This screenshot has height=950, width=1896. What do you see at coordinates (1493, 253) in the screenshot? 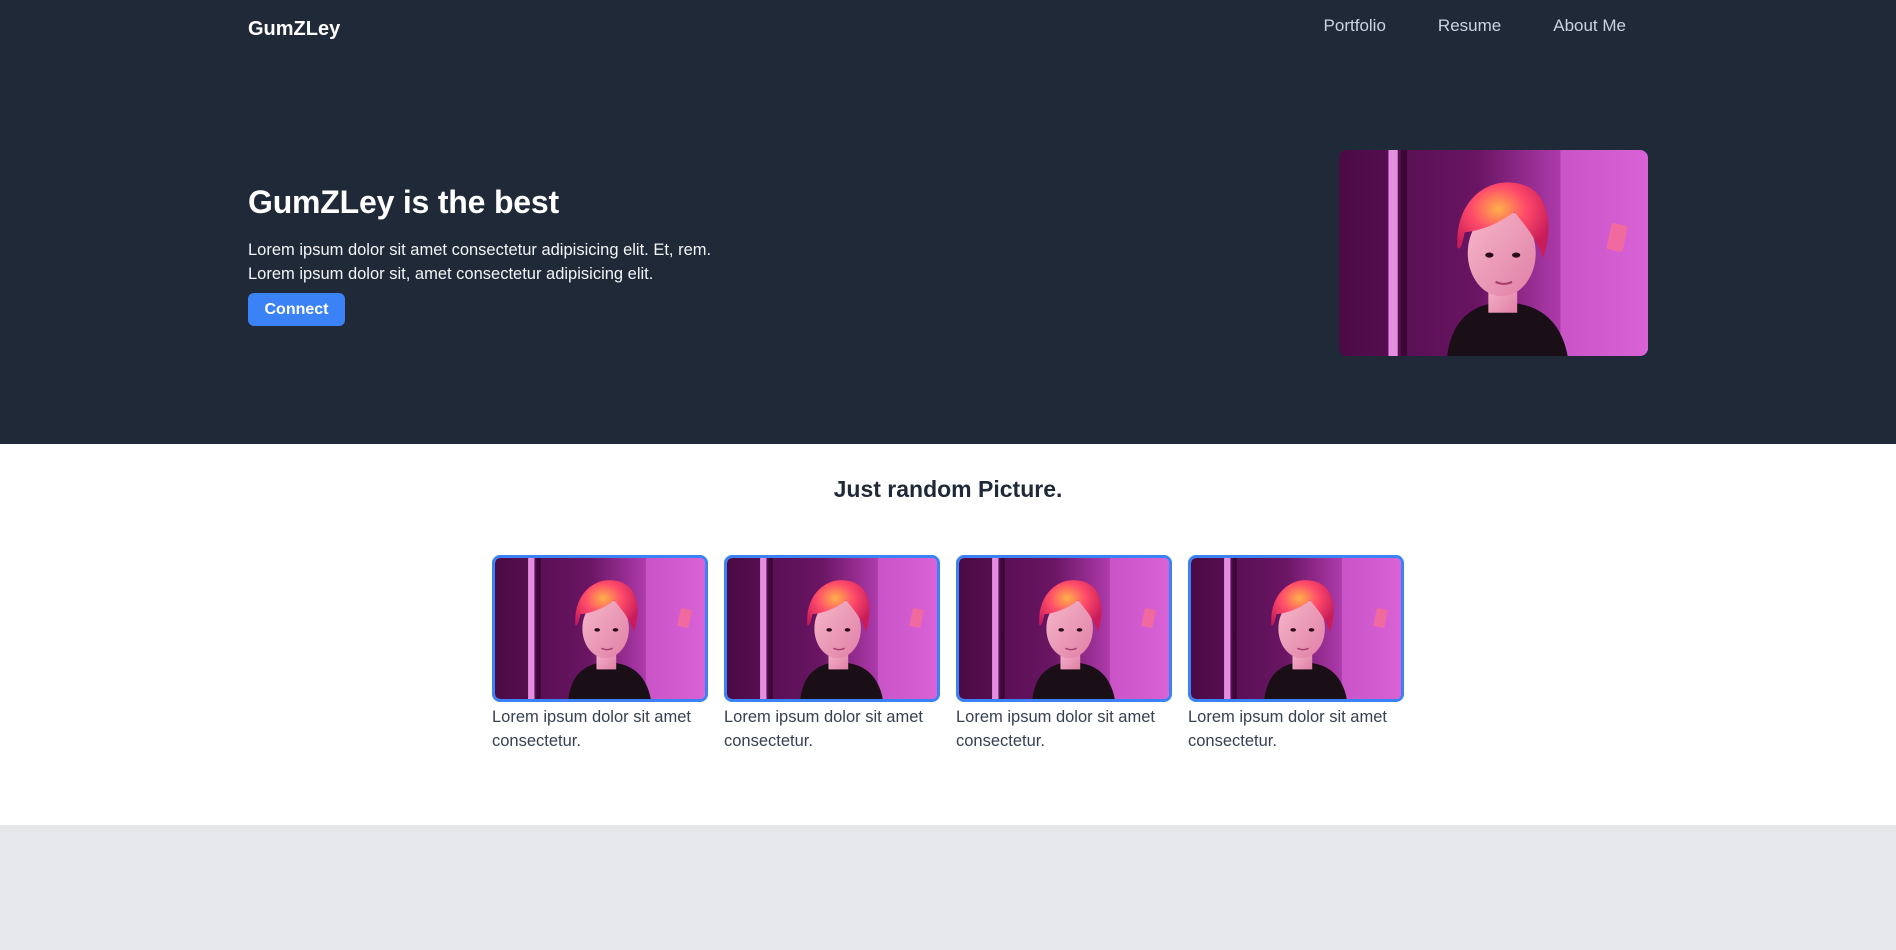
I see `hero-portrait-image` at bounding box center [1493, 253].